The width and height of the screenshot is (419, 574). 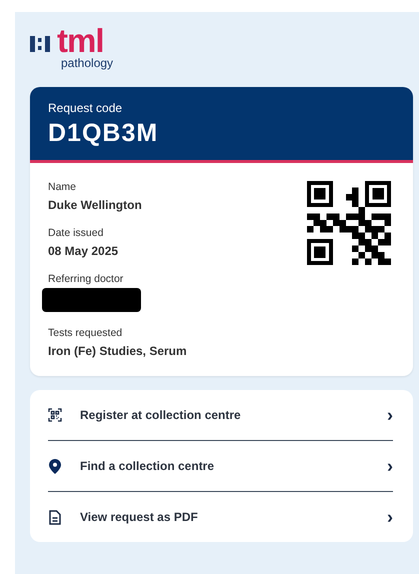 What do you see at coordinates (117, 351) in the screenshot?
I see `field-value: Iron (Fe) Studies, Serum` at bounding box center [117, 351].